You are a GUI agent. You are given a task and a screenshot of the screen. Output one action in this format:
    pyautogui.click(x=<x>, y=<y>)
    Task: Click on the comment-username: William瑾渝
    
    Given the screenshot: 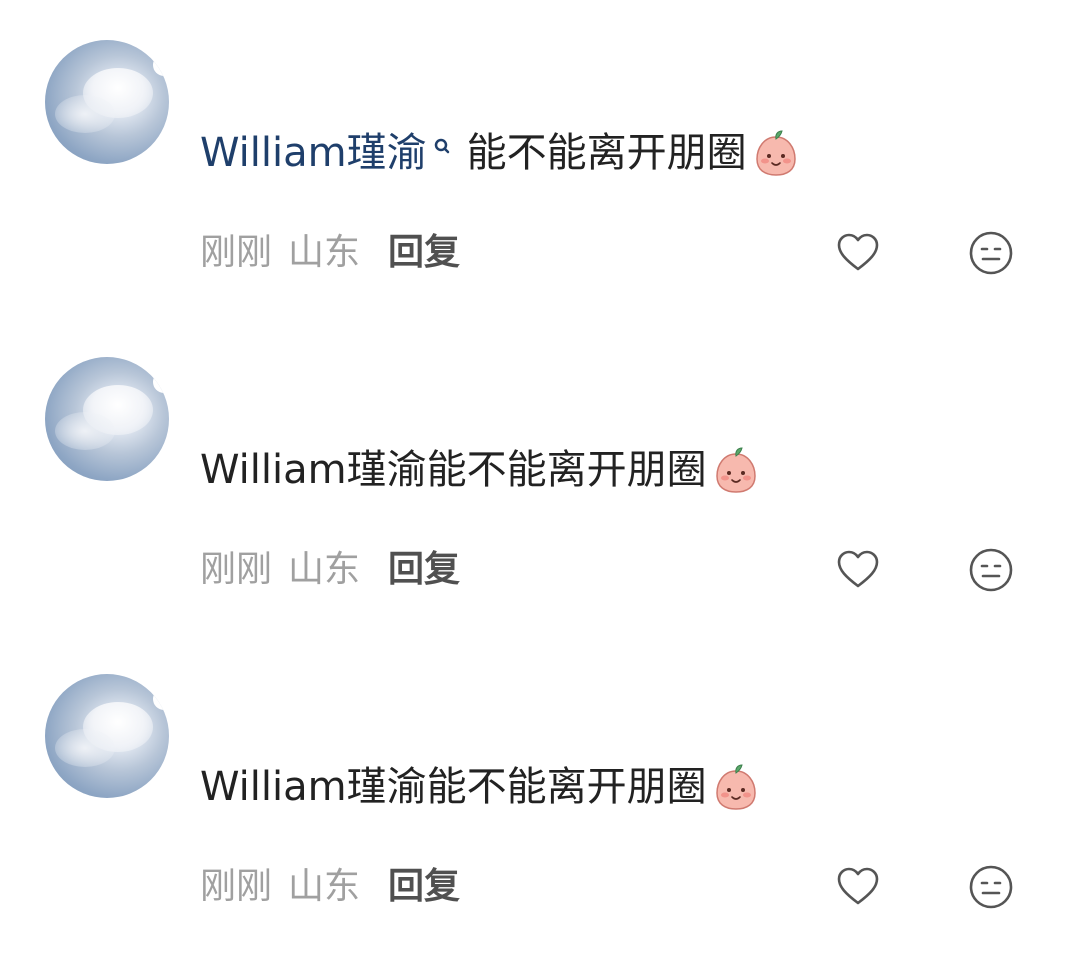 What is the action you would take?
    pyautogui.click(x=313, y=153)
    